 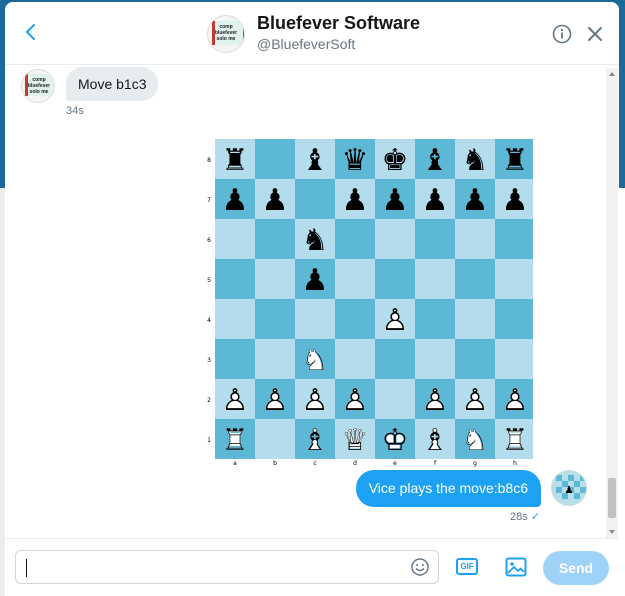 I want to click on board-square-a4, so click(x=235, y=319).